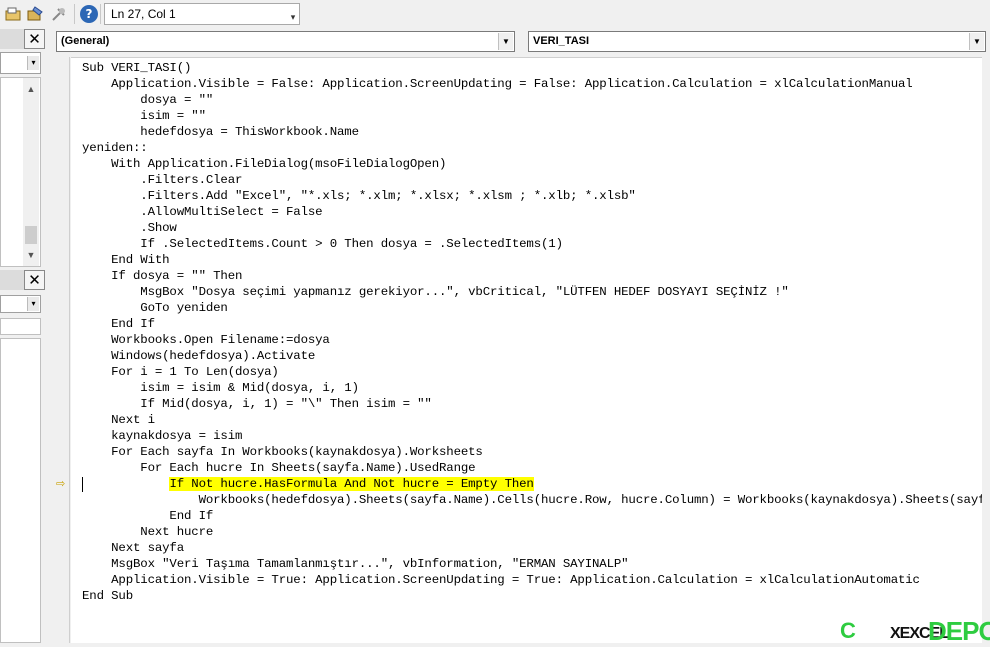 Image resolution: width=990 pixels, height=647 pixels. I want to click on scroll-up-icon: ▲, so click(31, 89).